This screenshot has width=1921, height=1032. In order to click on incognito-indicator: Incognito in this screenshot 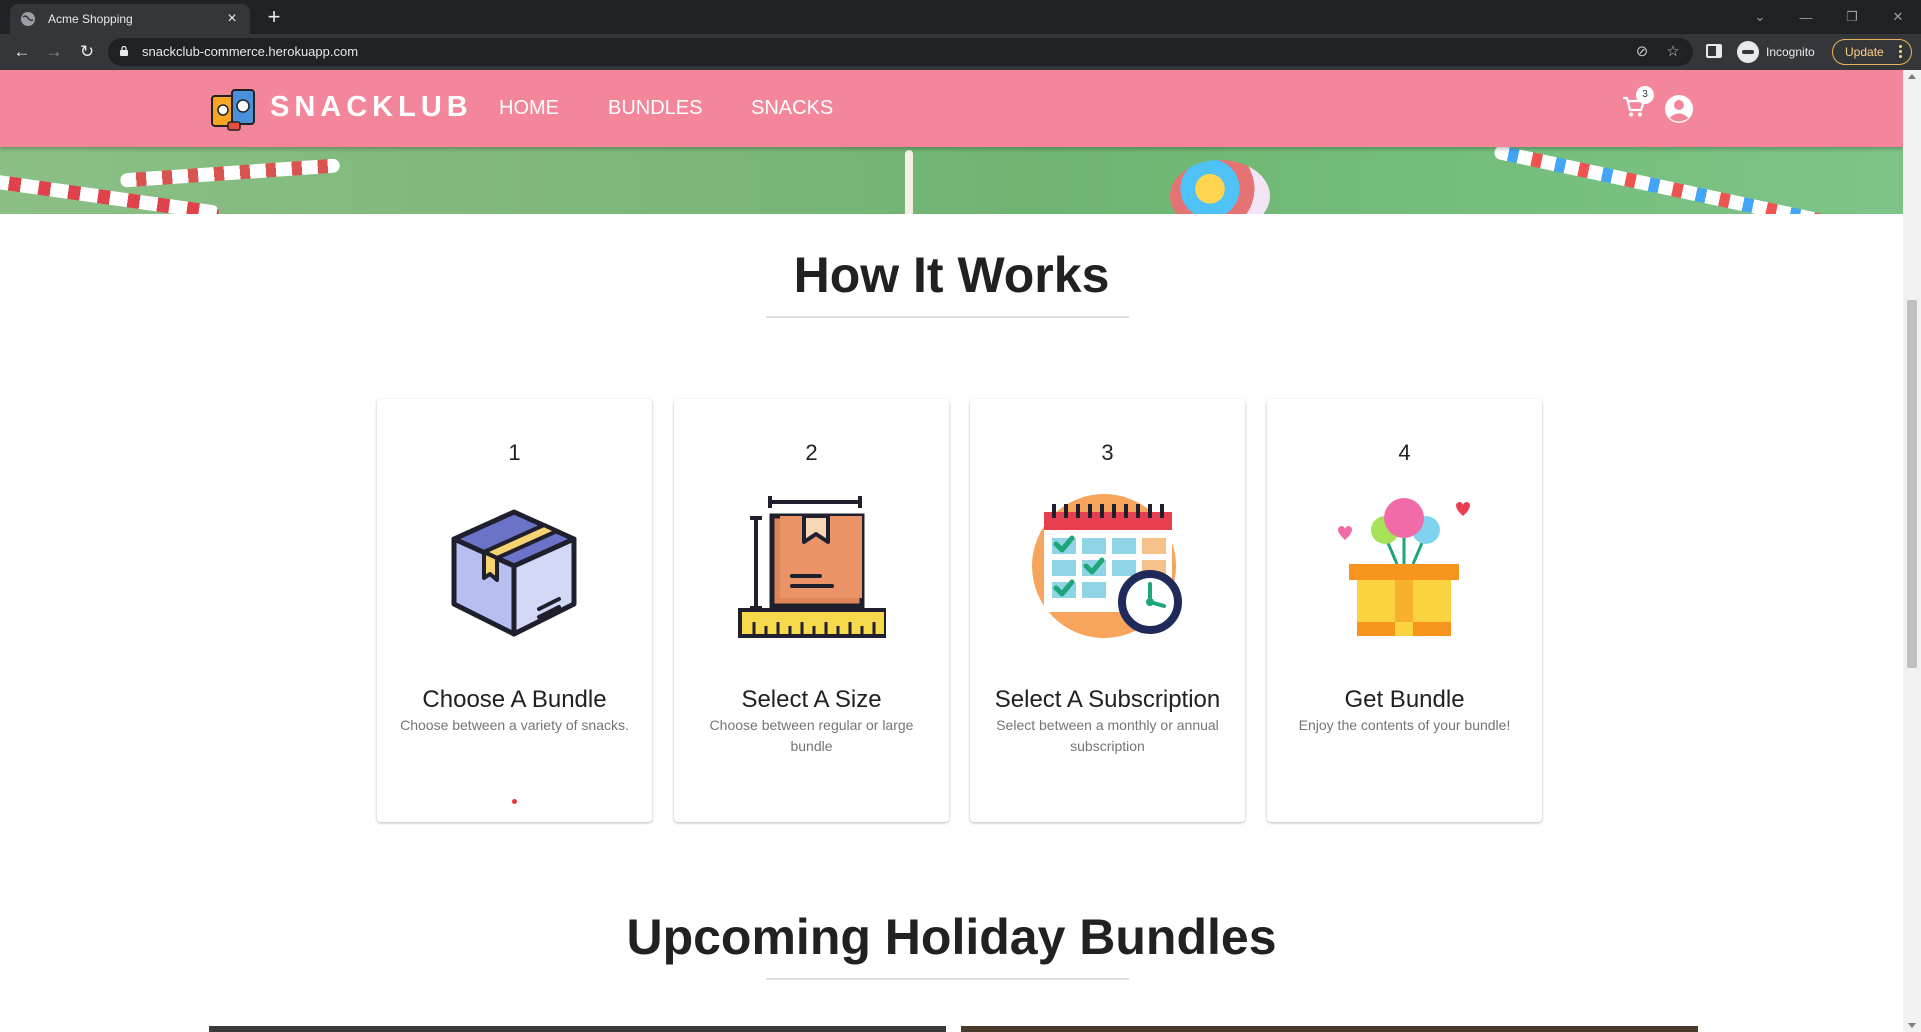, I will do `click(1776, 52)`.